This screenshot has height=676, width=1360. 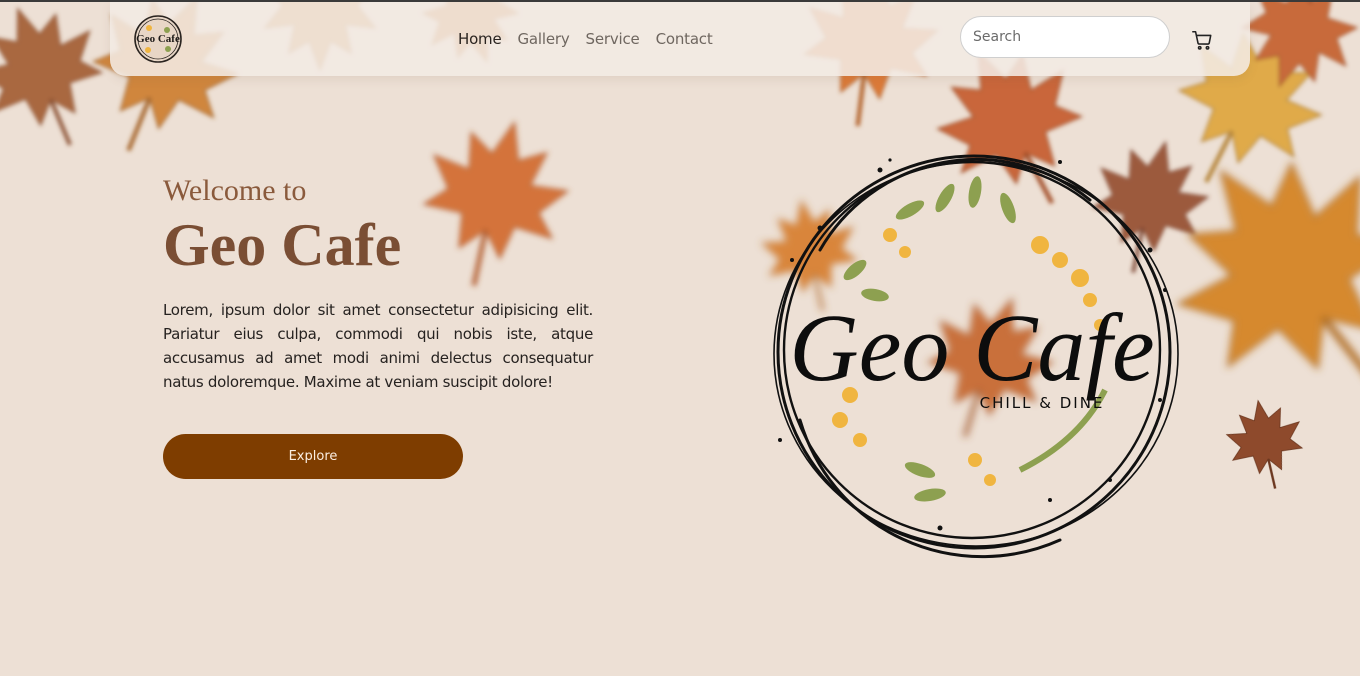 I want to click on logo-tagline-text: CHILL & DINE, so click(x=1042, y=403).